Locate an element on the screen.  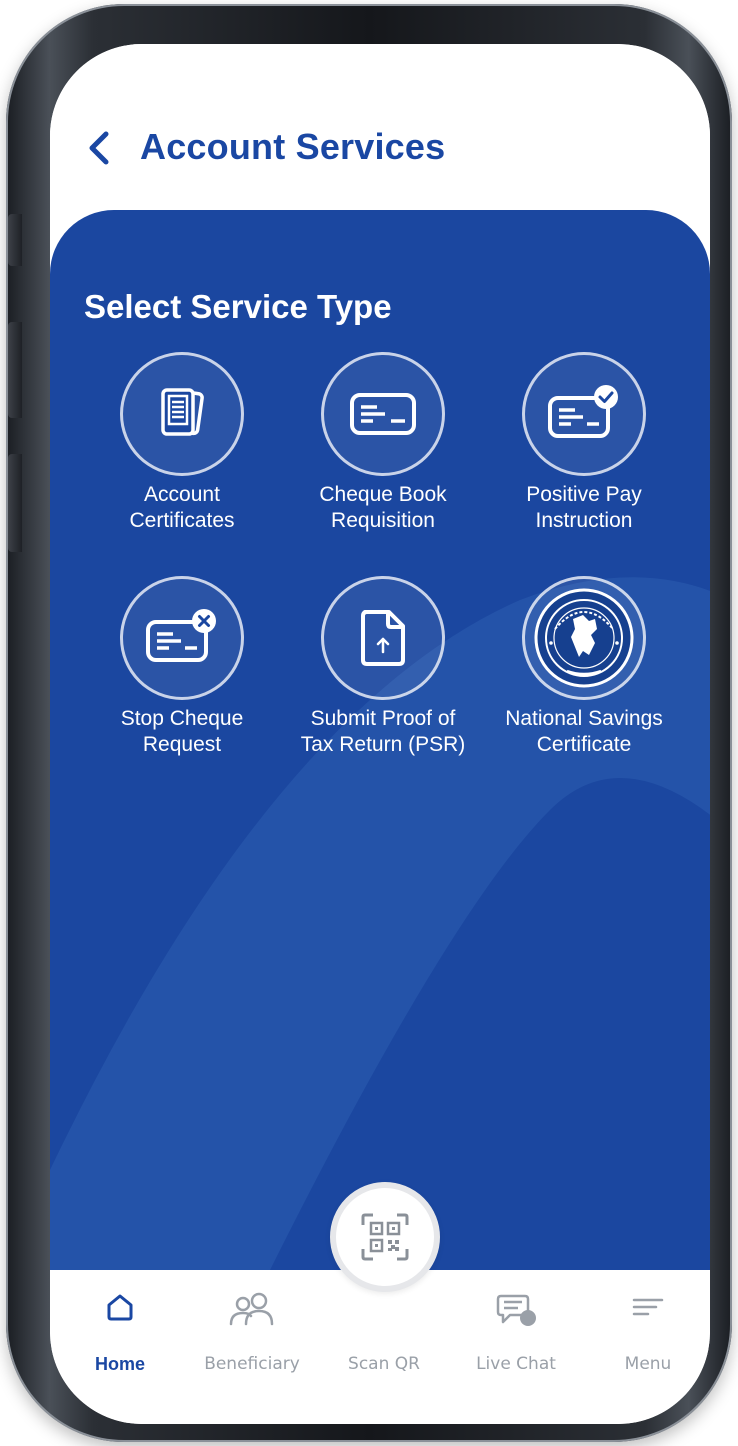
volume-down-button is located at coordinates (15, 503).